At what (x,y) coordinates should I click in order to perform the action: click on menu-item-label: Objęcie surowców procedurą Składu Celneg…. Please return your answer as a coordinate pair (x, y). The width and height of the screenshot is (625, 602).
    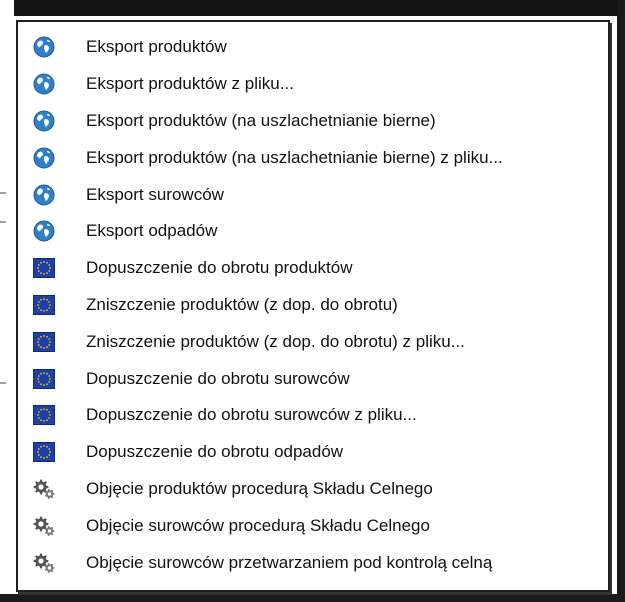
    Looking at the image, I should click on (258, 525).